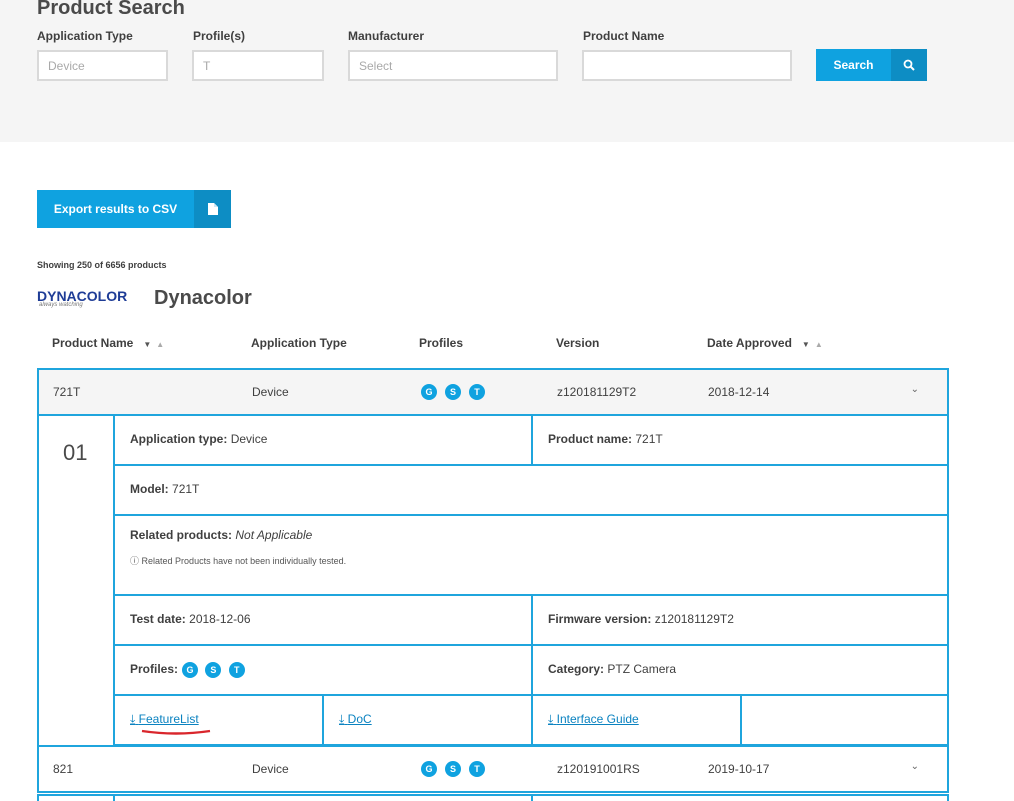  Describe the element at coordinates (67, 392) in the screenshot. I see `row-product-name: 721T` at that location.